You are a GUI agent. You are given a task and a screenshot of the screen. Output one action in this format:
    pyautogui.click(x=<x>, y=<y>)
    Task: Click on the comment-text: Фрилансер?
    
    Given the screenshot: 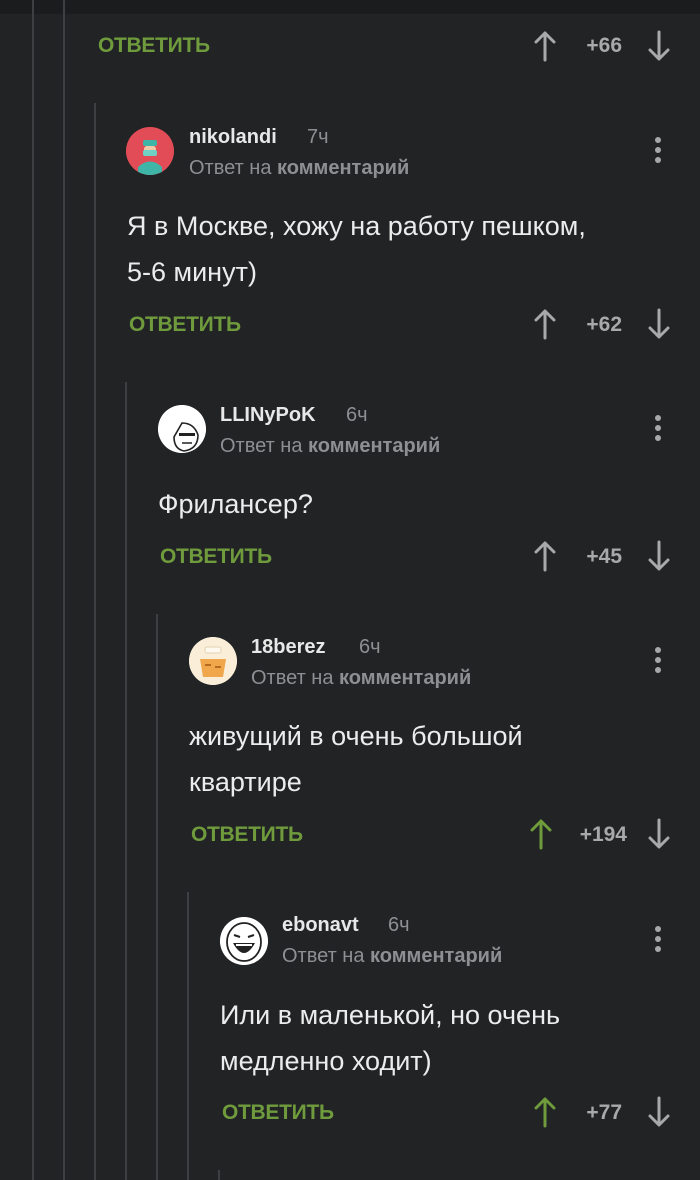 What is the action you would take?
    pyautogui.click(x=235, y=504)
    